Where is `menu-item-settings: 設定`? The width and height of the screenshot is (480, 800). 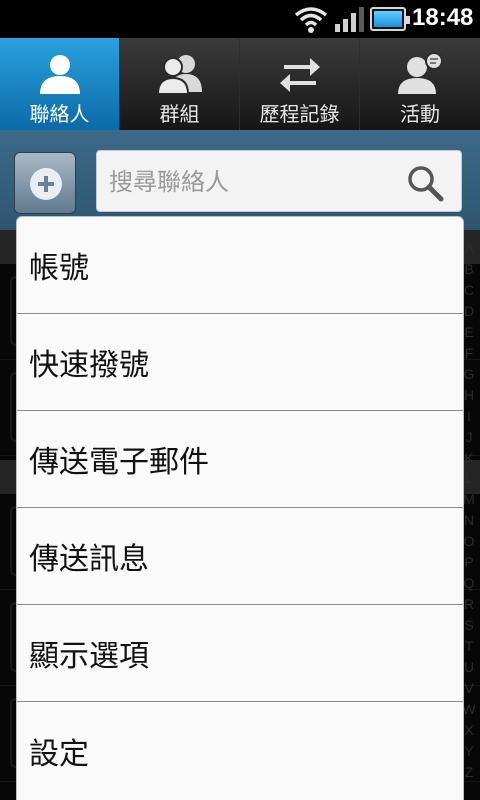
menu-item-settings: 設定 is located at coordinates (240, 750).